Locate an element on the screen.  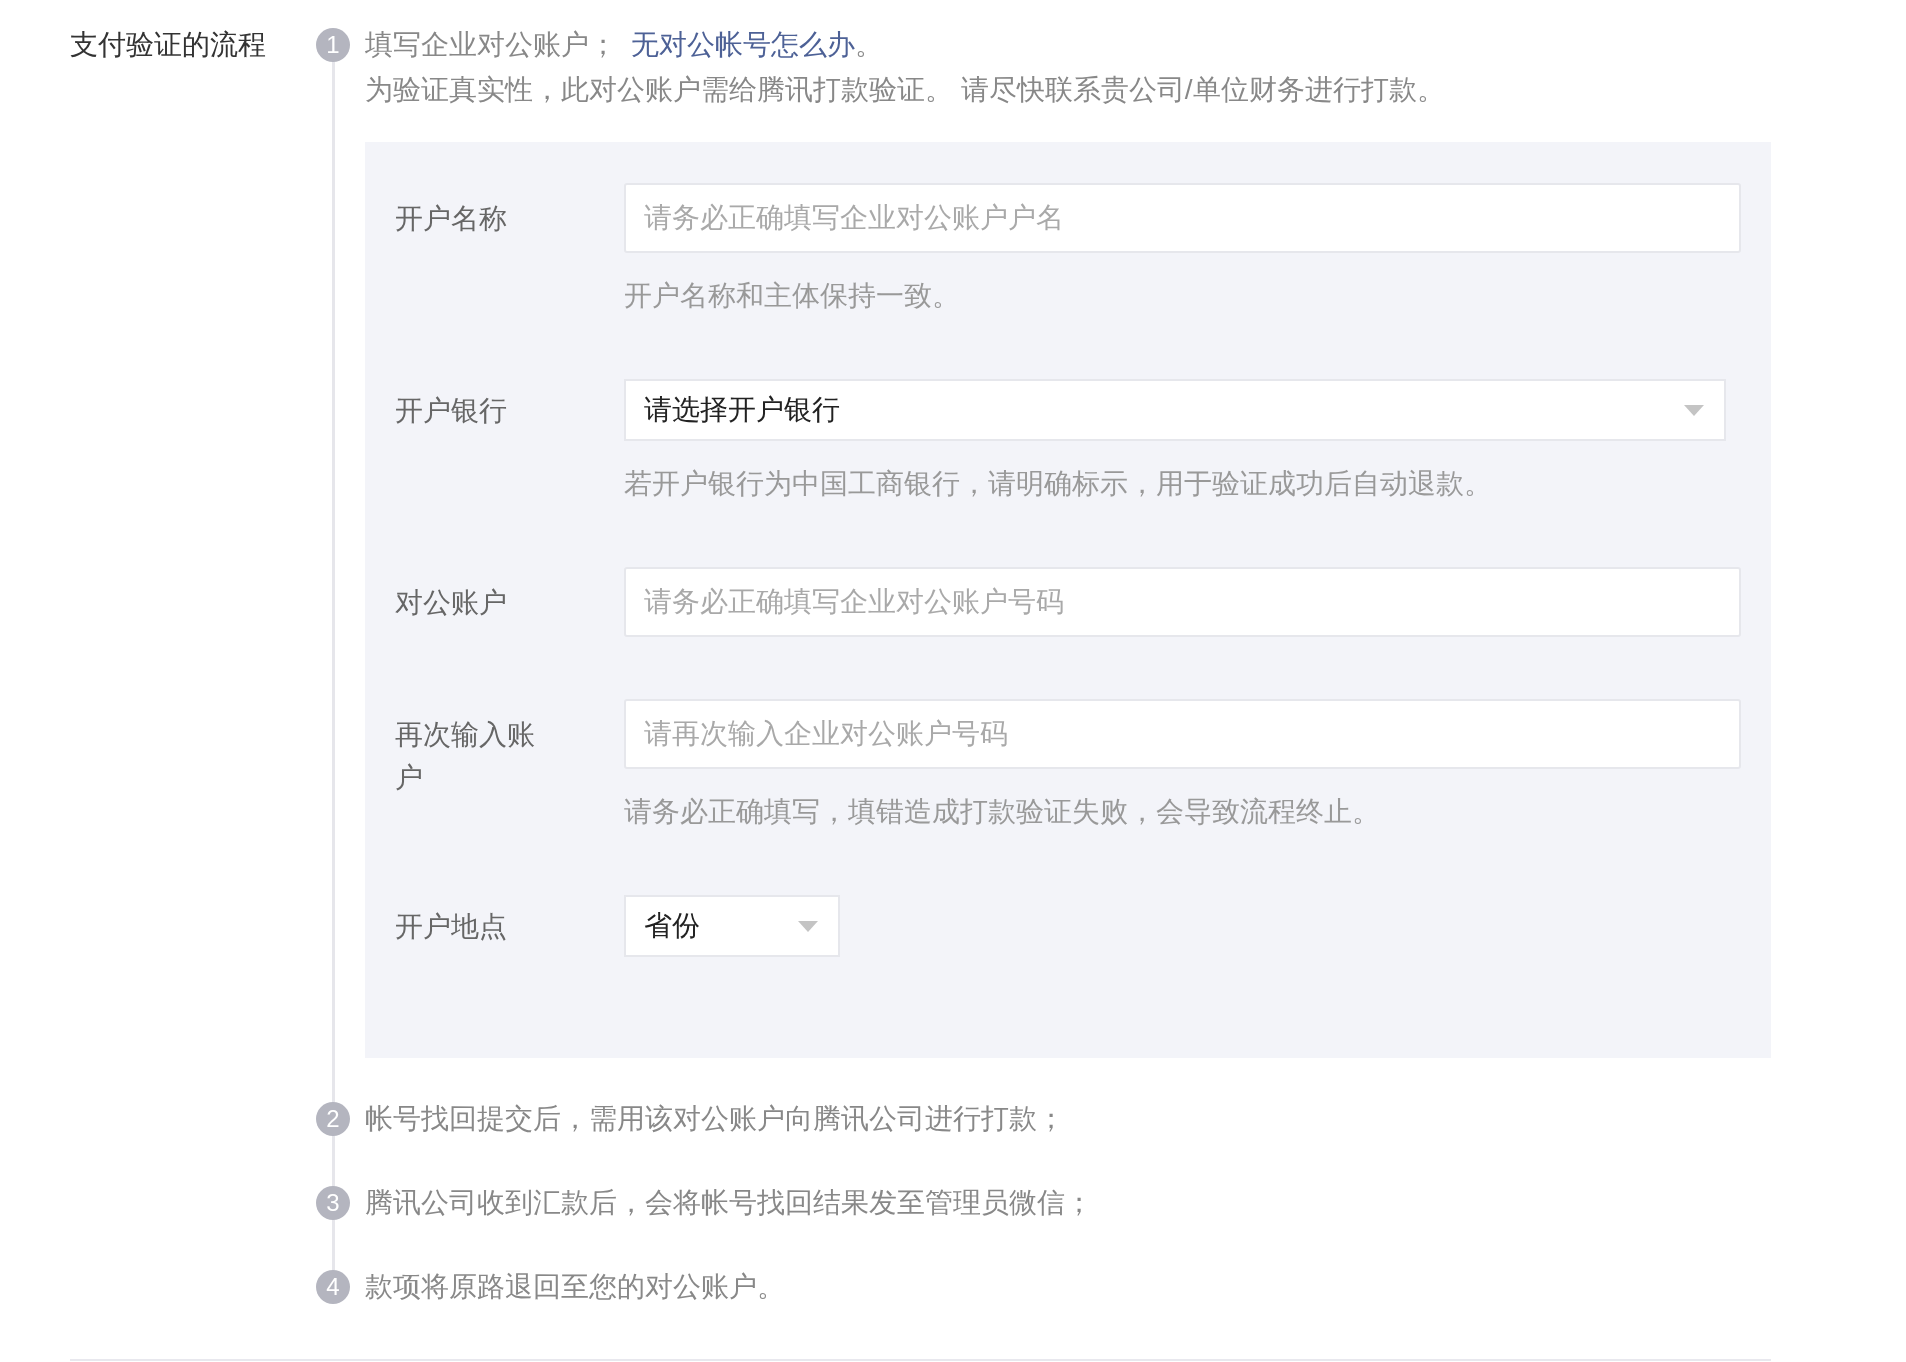
field-label: 对公账户 is located at coordinates (451, 603).